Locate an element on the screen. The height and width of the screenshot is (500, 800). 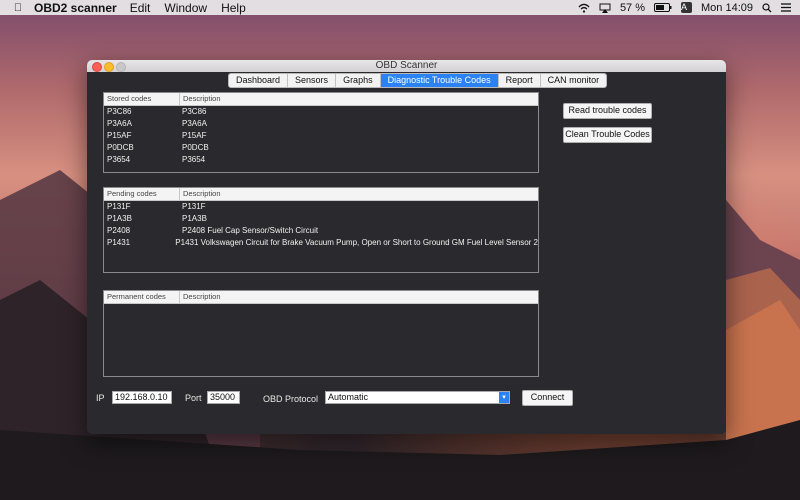
permanent-codes-table: Permanent codes Description is located at coordinates (321, 333).